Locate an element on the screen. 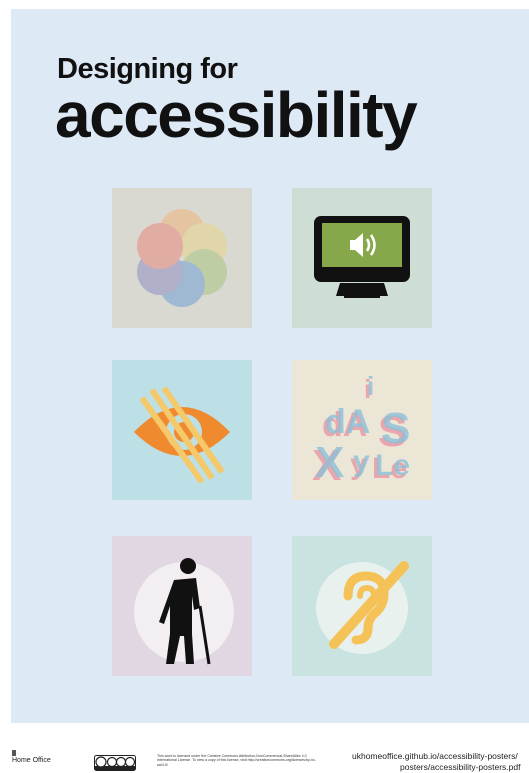  tile-person-cane is located at coordinates (182, 606).